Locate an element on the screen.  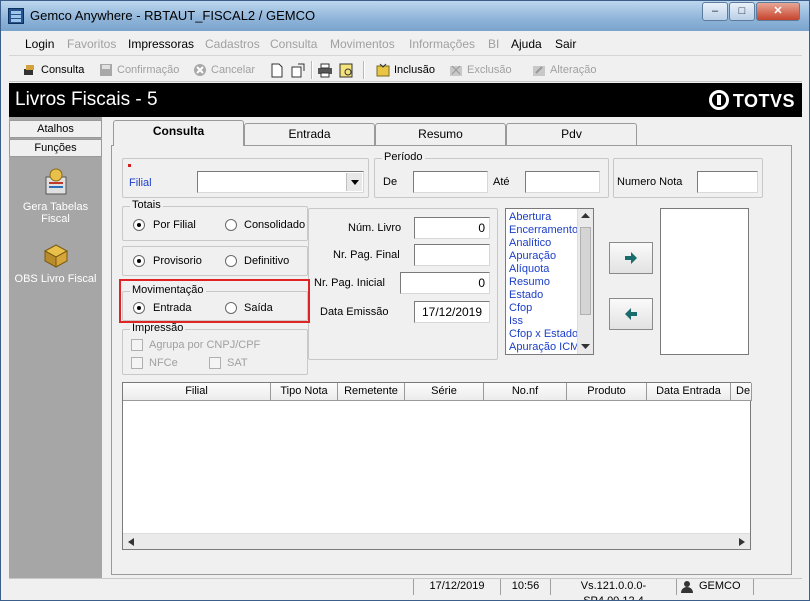
column-header: De is located at coordinates (741, 392).